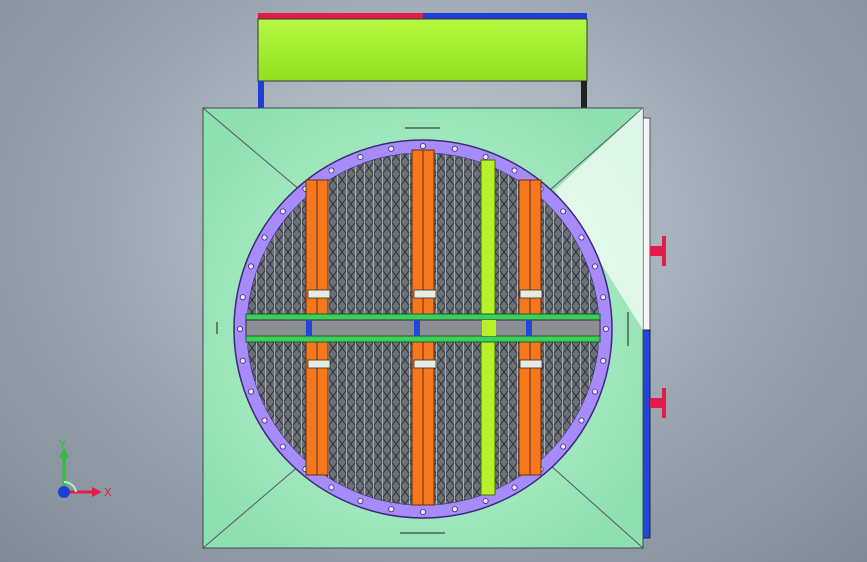 The height and width of the screenshot is (562, 867). I want to click on x-axis-label: X, so click(108, 492).